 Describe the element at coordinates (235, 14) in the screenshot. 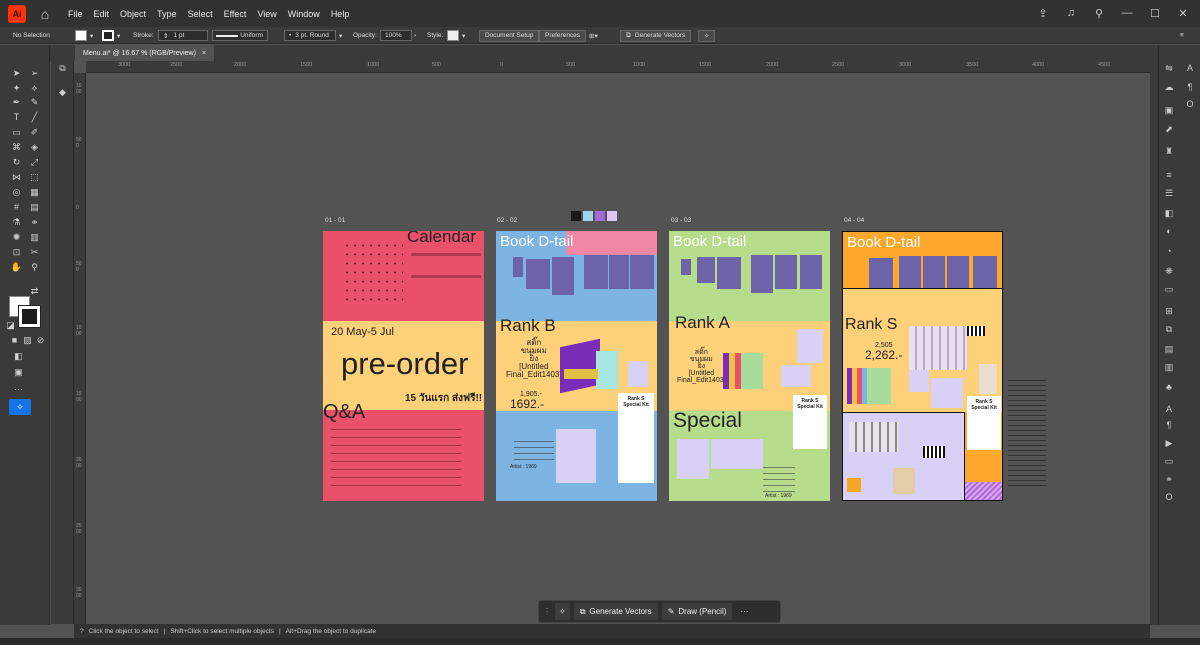

I see `menu-effect: Effect` at that location.